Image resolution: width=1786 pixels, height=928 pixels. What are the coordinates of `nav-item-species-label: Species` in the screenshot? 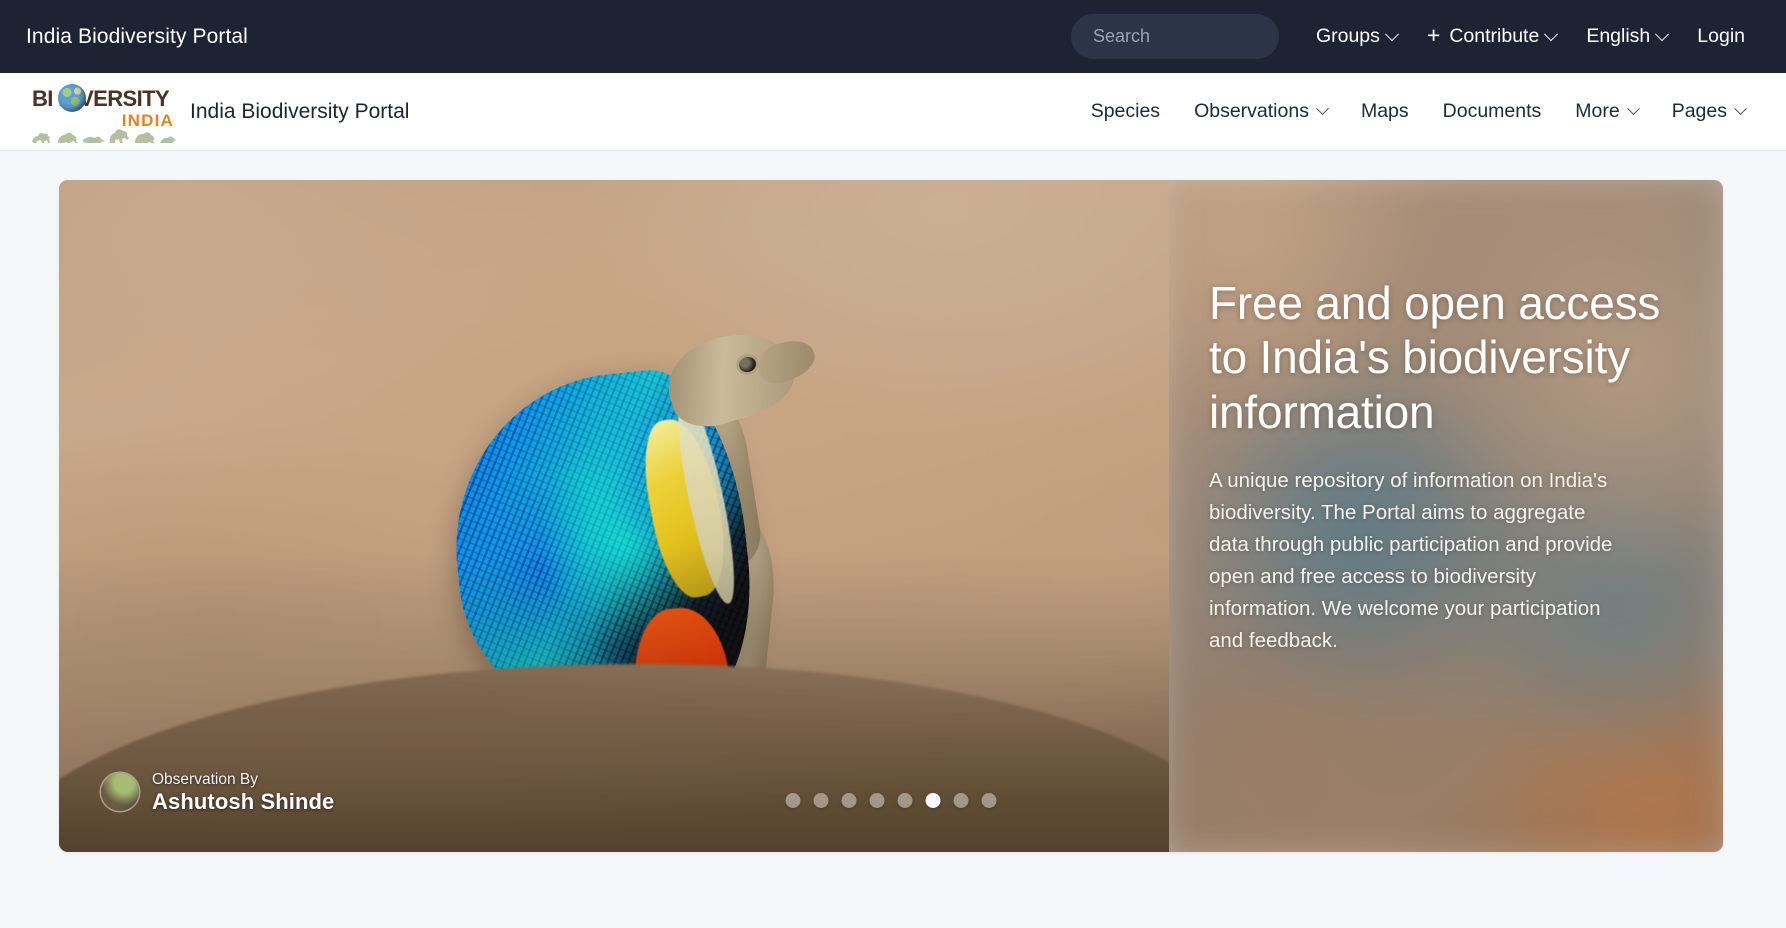 It's located at (1125, 111).